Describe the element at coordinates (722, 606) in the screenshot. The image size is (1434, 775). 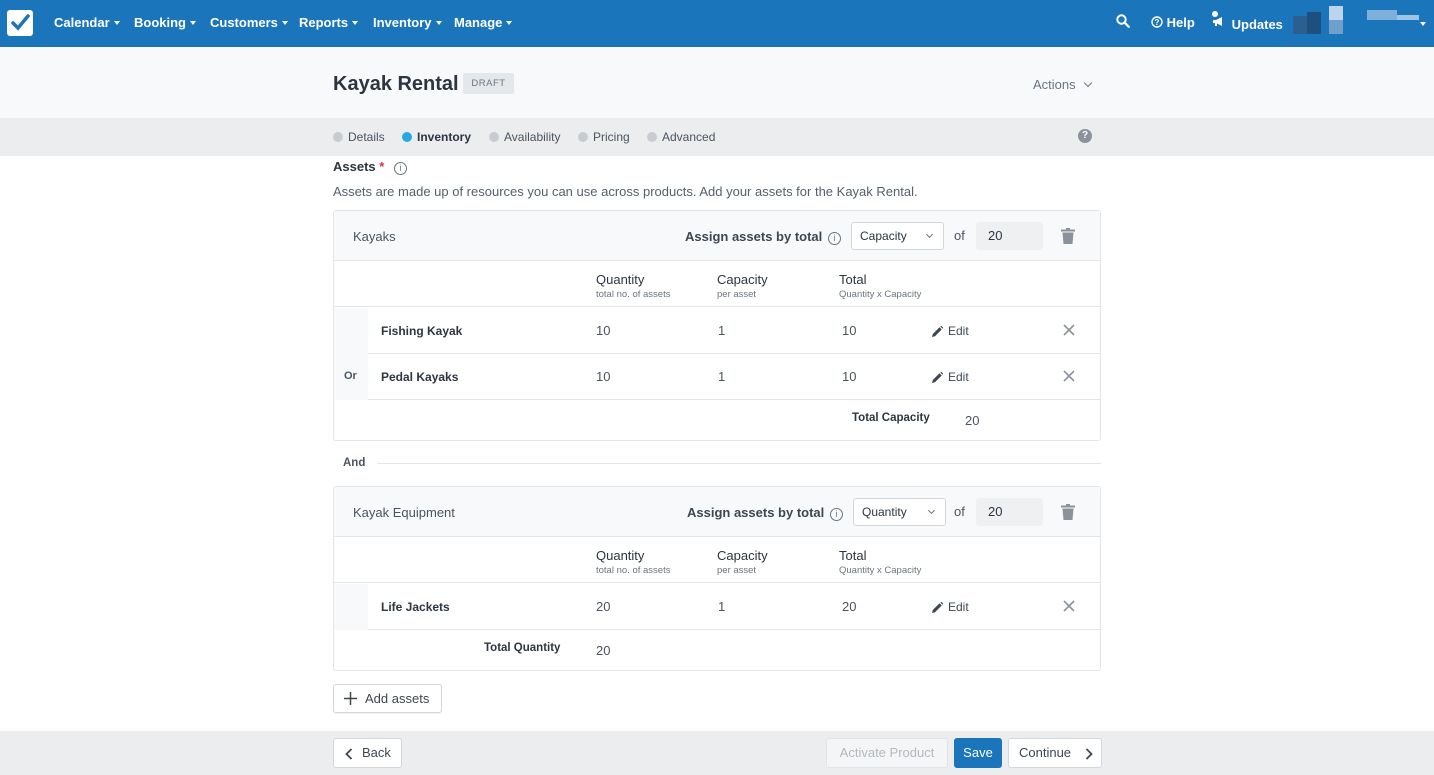
I see `asset-capacity: 1` at that location.